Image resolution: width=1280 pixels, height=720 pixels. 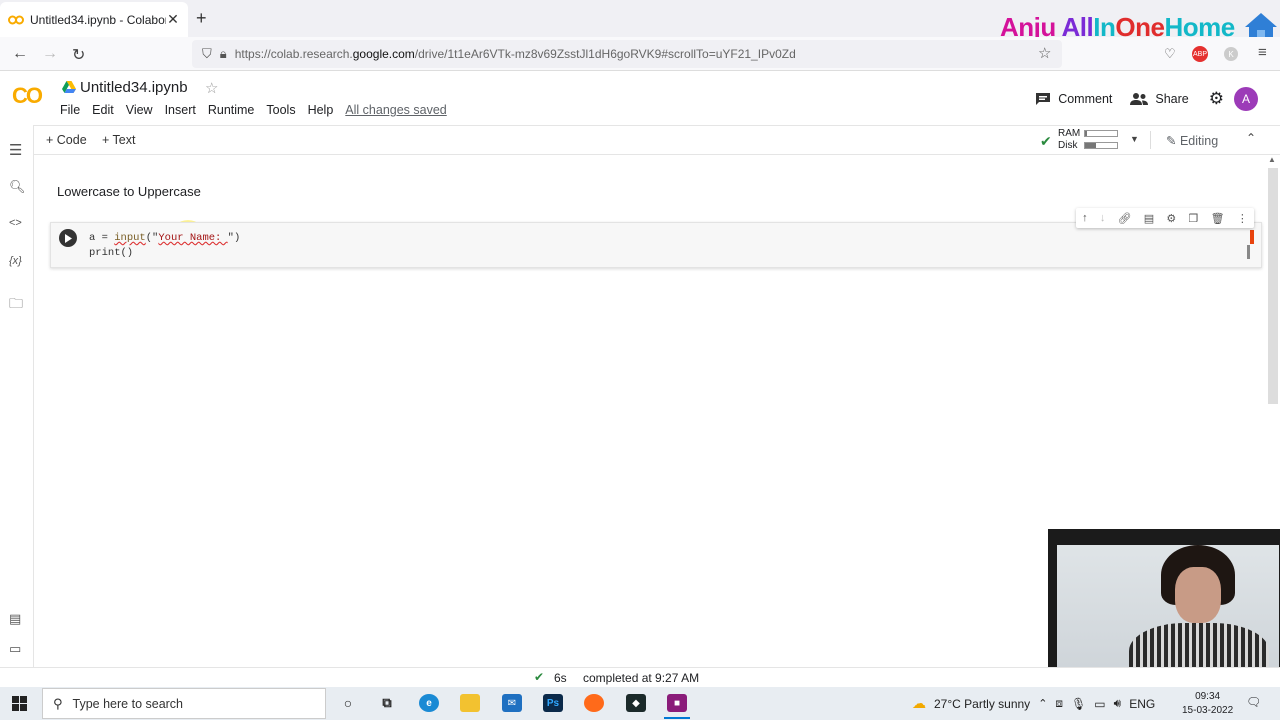 What do you see at coordinates (19, 703) in the screenshot?
I see `windows-start-icon` at bounding box center [19, 703].